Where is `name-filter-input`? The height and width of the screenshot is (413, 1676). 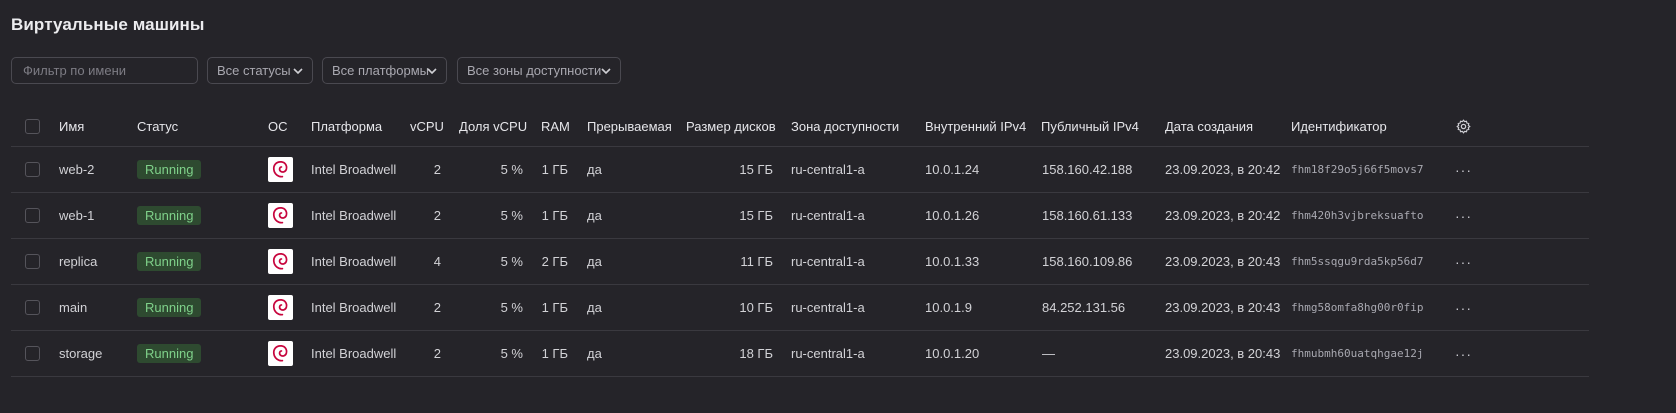 name-filter-input is located at coordinates (109, 70).